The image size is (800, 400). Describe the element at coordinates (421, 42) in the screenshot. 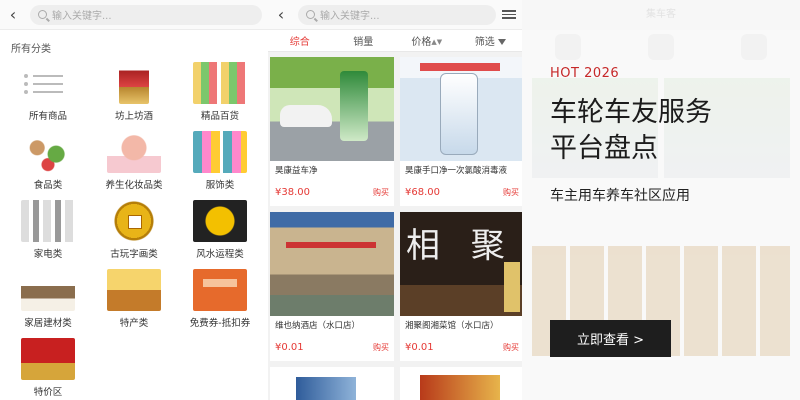

I see `tab-label: 价格` at that location.